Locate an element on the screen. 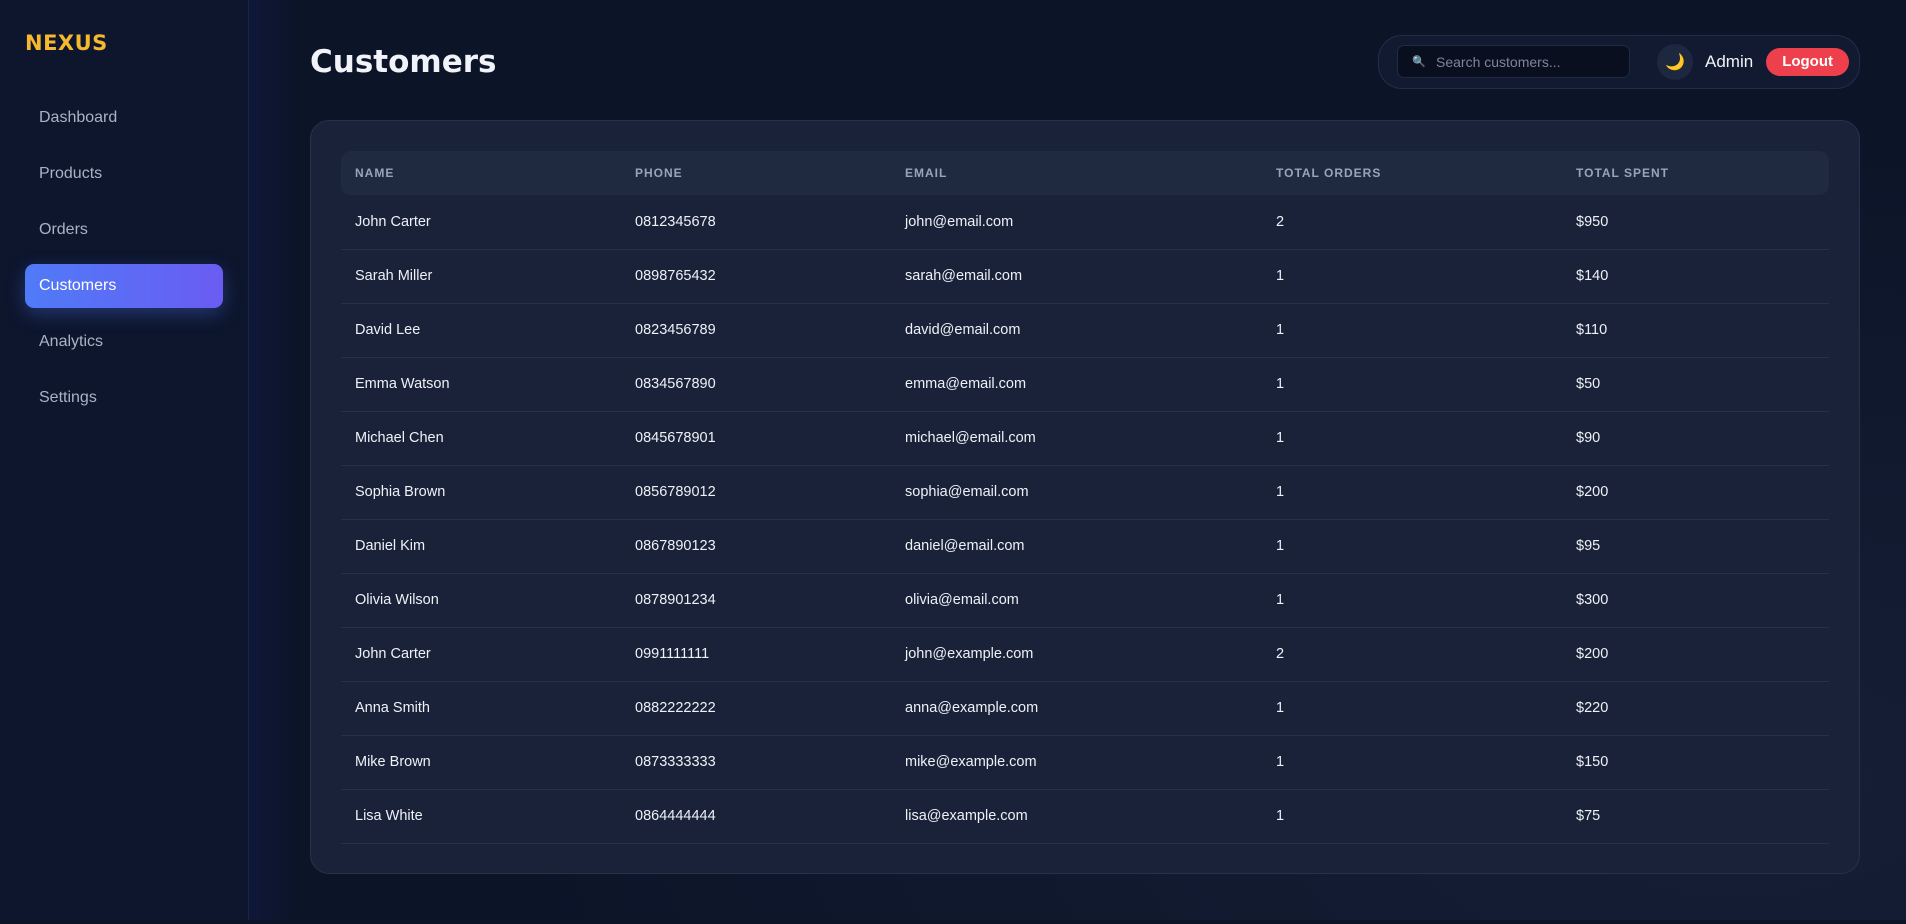 The height and width of the screenshot is (924, 1906). user-name: Admin is located at coordinates (1729, 61).